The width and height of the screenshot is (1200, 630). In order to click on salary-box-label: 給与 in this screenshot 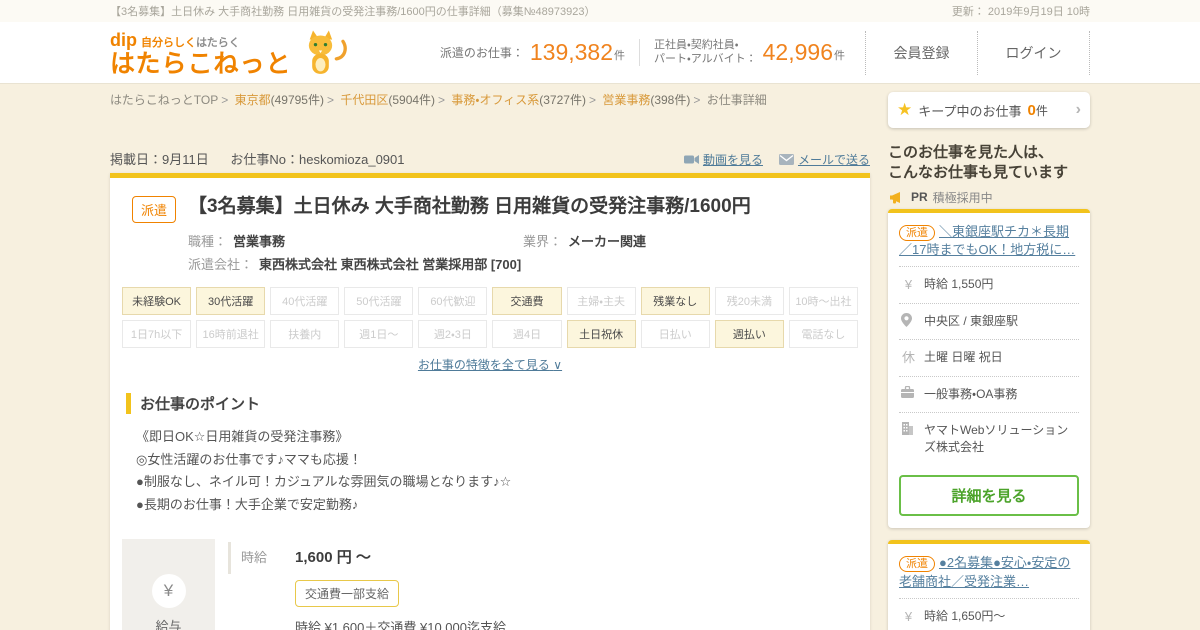, I will do `click(168, 624)`.